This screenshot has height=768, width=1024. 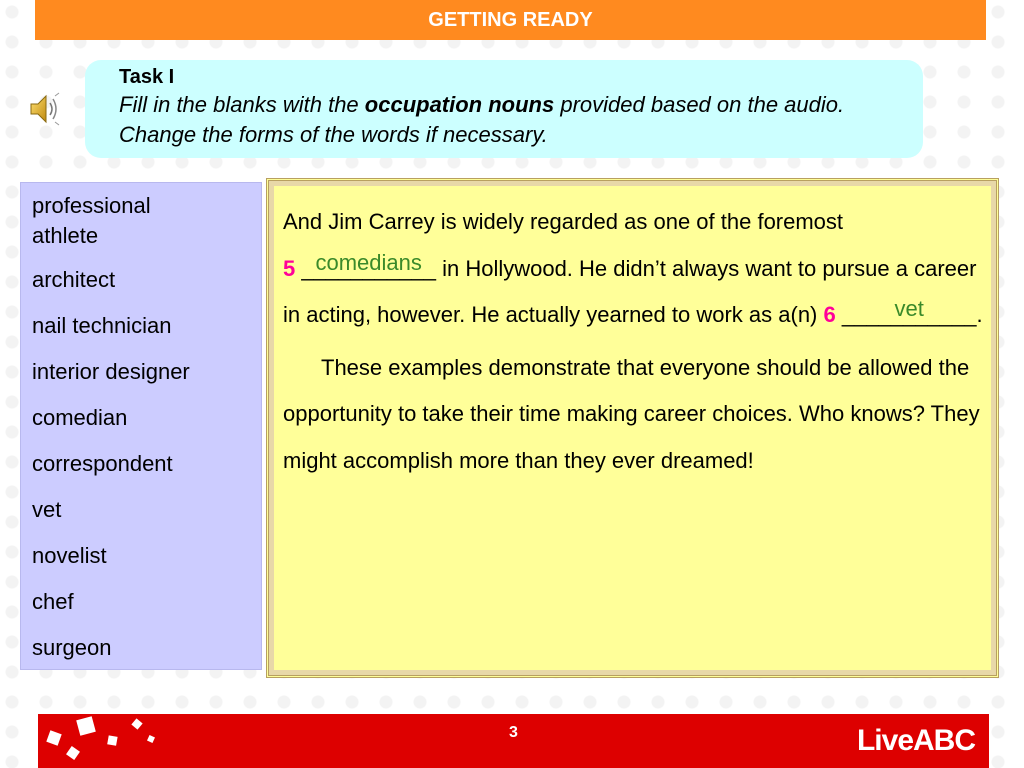 What do you see at coordinates (46, 109) in the screenshot?
I see `speaker-icon` at bounding box center [46, 109].